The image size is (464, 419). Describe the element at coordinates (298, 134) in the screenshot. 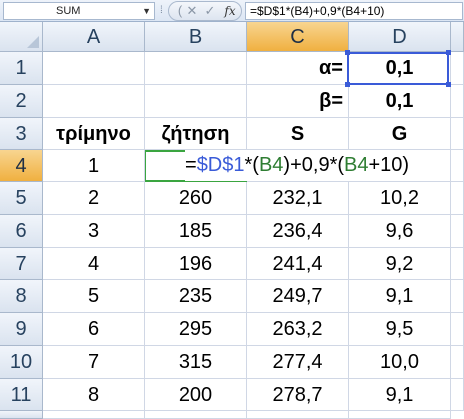

I see `cell-c3: S` at that location.